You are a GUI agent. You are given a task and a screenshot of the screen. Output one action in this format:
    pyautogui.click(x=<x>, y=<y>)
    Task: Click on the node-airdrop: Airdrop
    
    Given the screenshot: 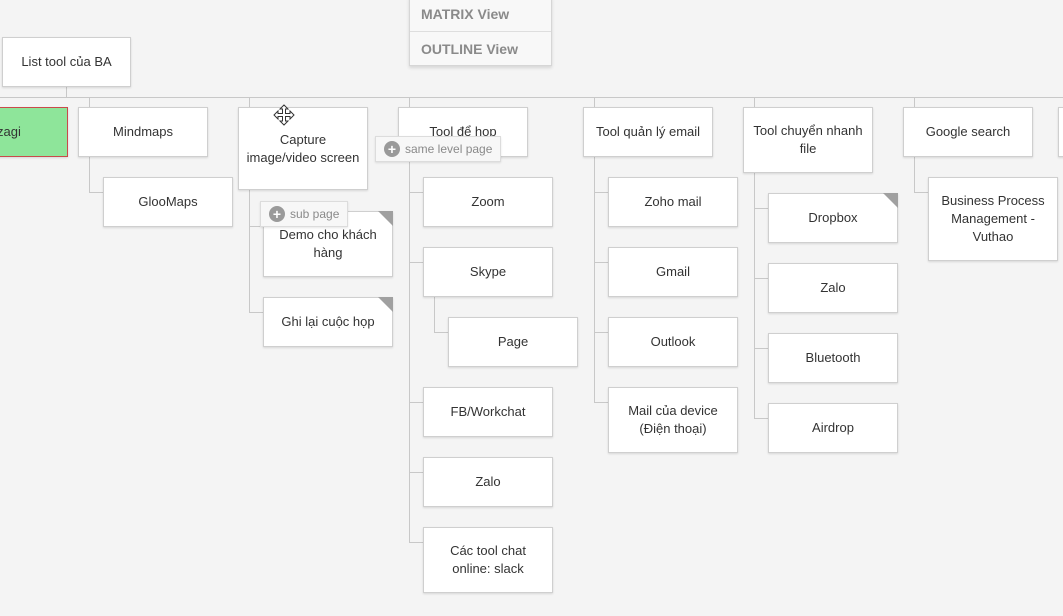 What is the action you would take?
    pyautogui.click(x=833, y=428)
    